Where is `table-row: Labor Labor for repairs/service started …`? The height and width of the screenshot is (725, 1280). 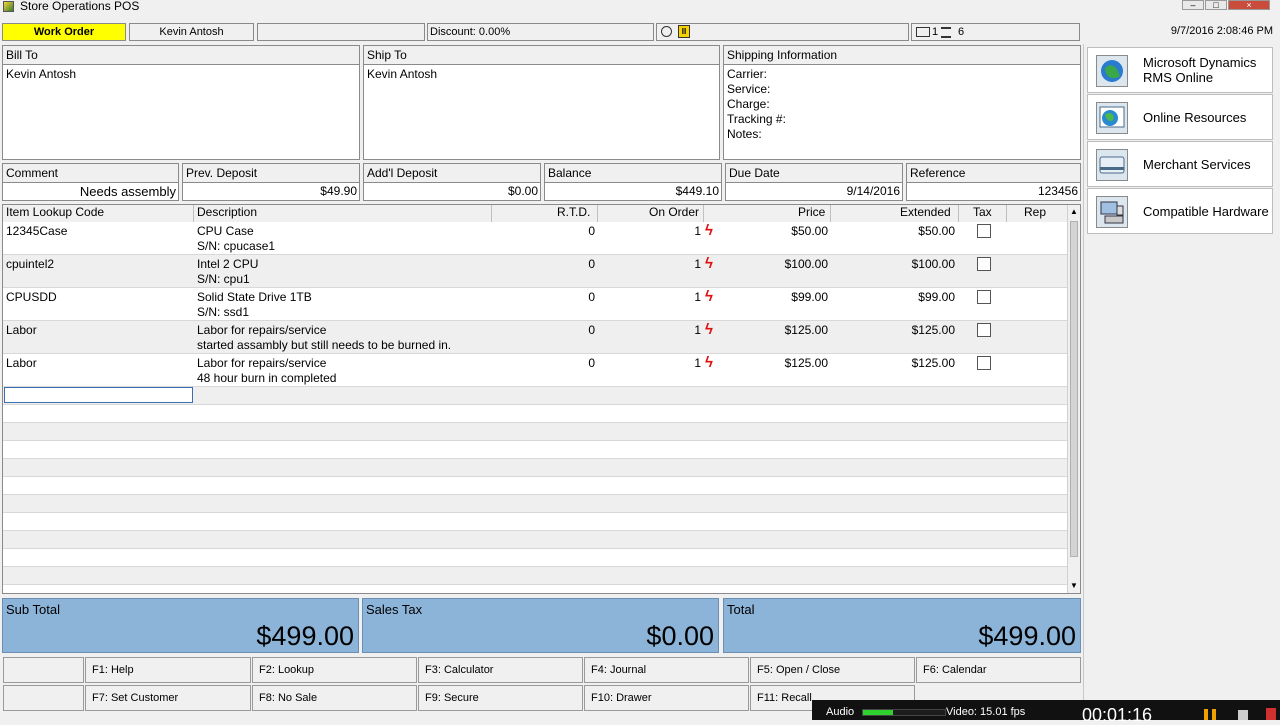 table-row: Labor Labor for repairs/service started … is located at coordinates (535, 337).